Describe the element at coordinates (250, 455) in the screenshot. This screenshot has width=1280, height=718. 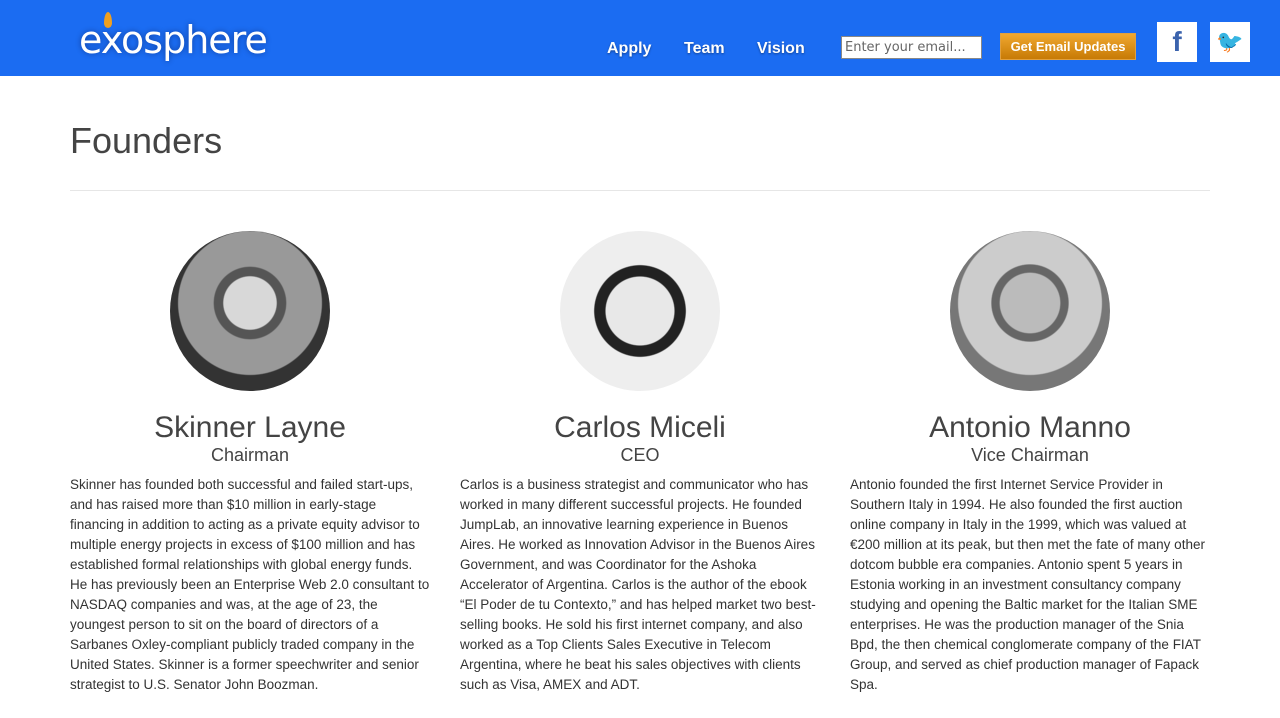
I see `founder-role: Chairman` at that location.